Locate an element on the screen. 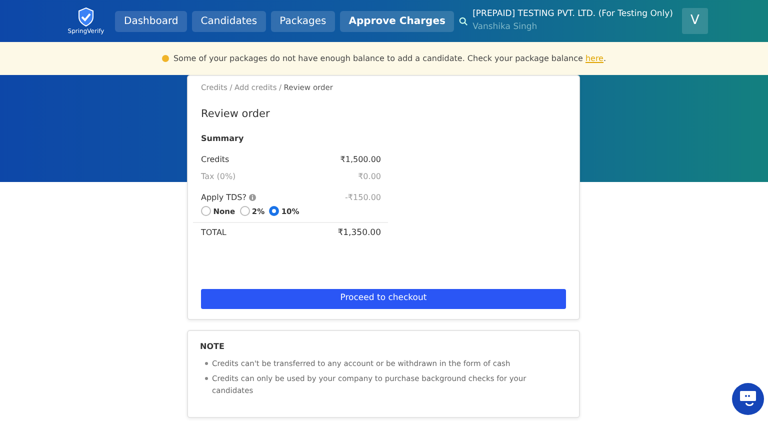 The height and width of the screenshot is (421, 768). tds-label: Apply TDS? is located at coordinates (223, 198).